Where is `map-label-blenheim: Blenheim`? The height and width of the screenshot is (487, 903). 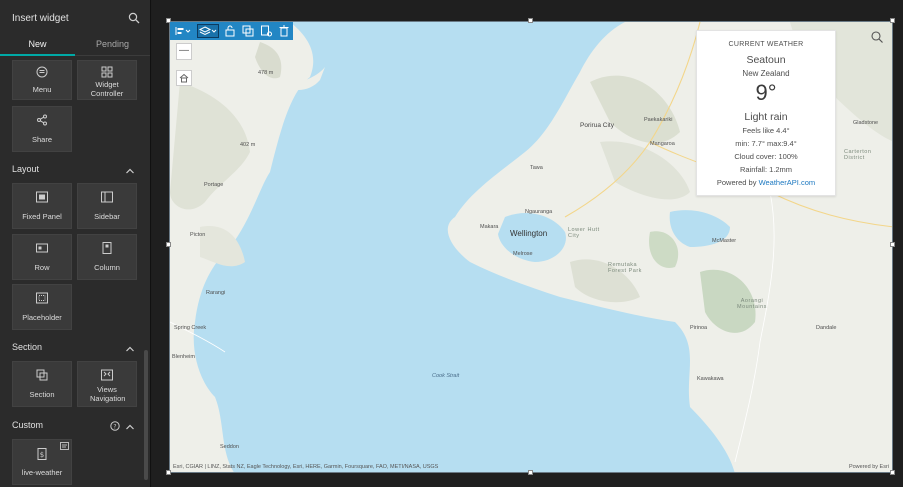
map-label-blenheim: Blenheim is located at coordinates (183, 357).